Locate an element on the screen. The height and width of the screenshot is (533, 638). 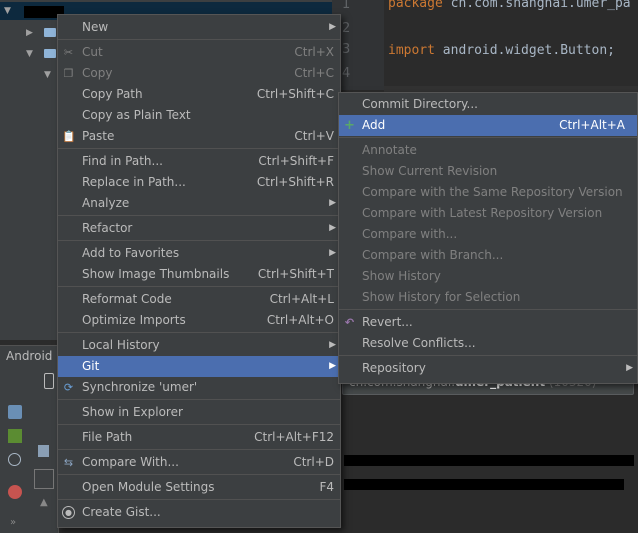
inspect-icon is located at coordinates (14, 459).